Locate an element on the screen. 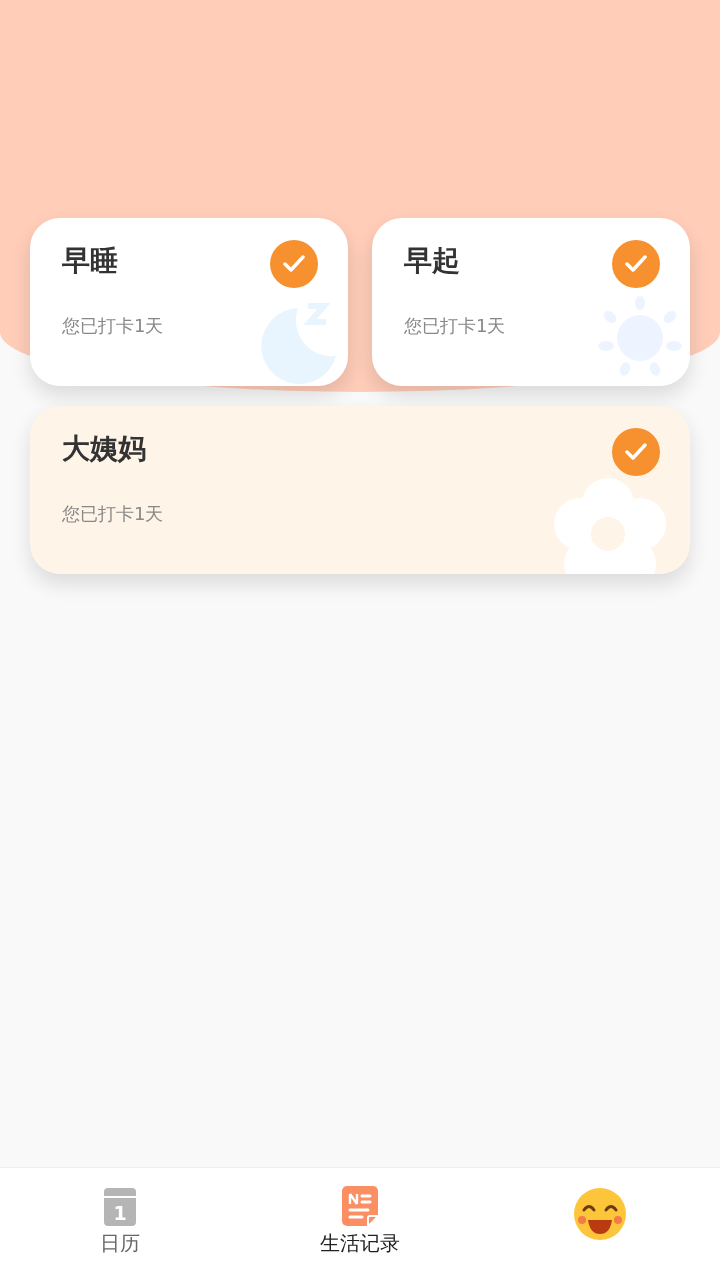  habit-title: 早起 is located at coordinates (432, 261).